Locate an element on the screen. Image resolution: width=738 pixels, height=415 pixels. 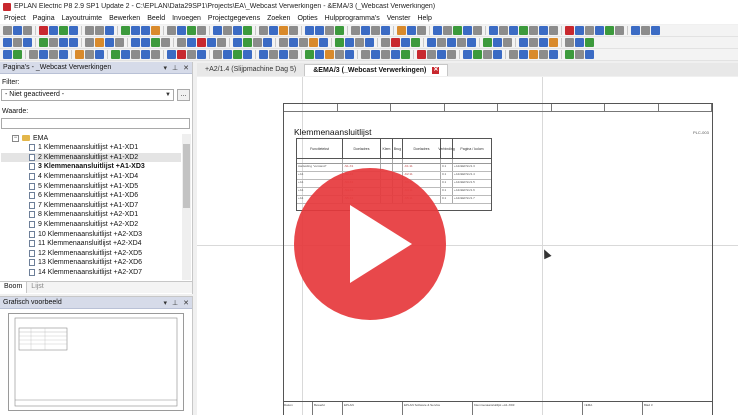
tree-item-page-9: 9 Klemmenaansluitlijst +A2-XD2 is located at coordinates (91, 225).